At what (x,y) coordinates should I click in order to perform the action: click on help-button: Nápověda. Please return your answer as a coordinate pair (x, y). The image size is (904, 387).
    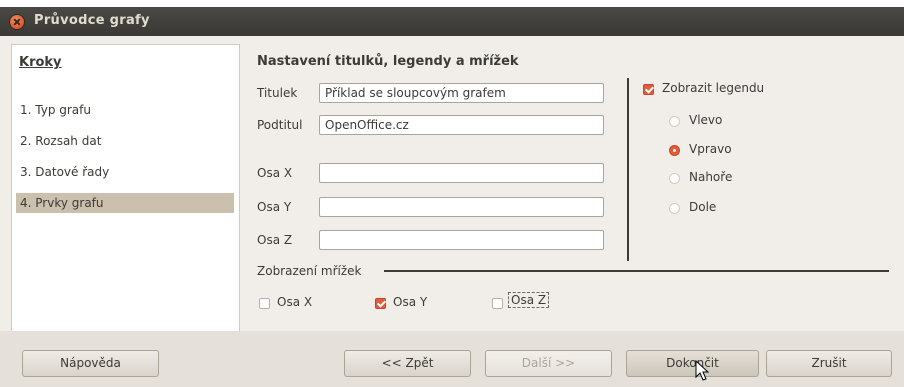
    Looking at the image, I should click on (90, 363).